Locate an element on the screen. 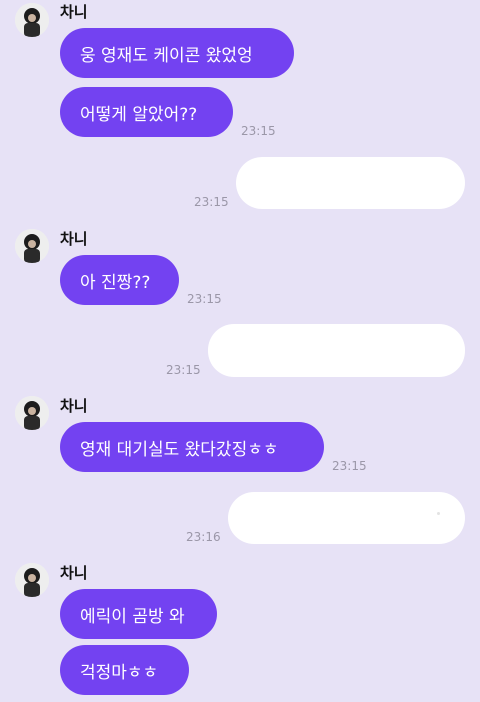 This screenshot has width=480, height=702. message-bubble-incoming: 걱정마ㅎㅎ is located at coordinates (124, 670).